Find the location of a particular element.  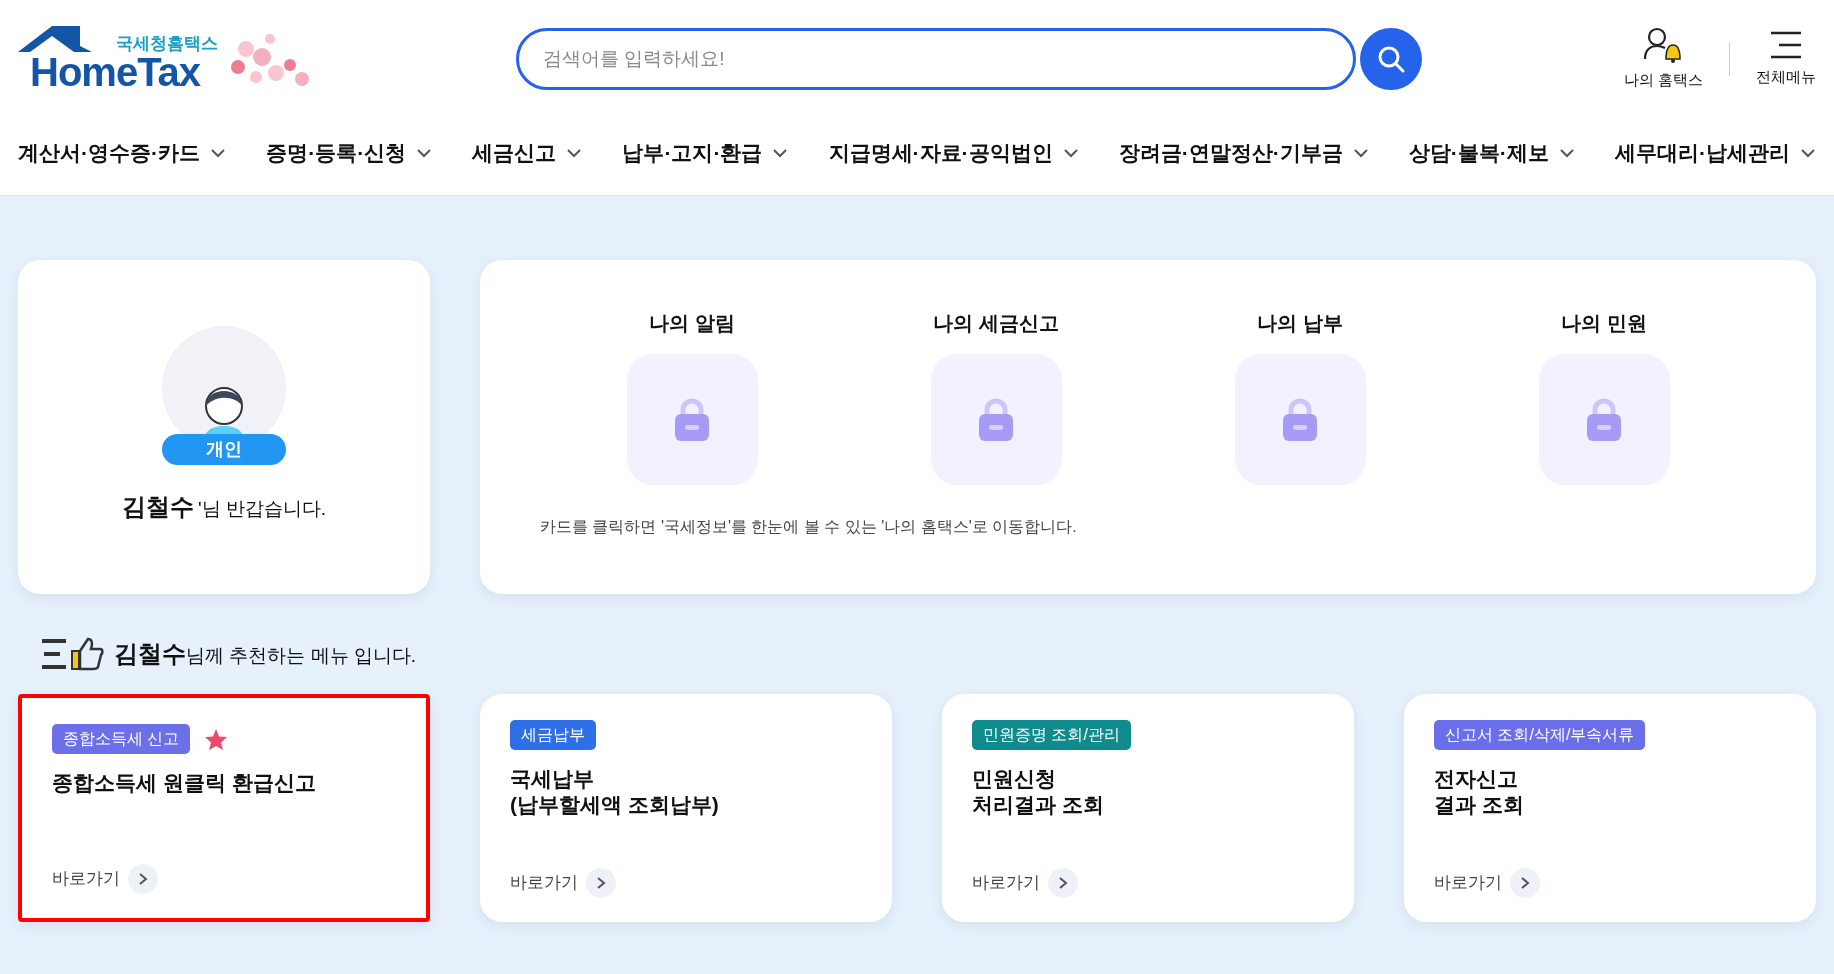

hometax-logo: 국세청홈택스 HomeTax is located at coordinates (167, 59).